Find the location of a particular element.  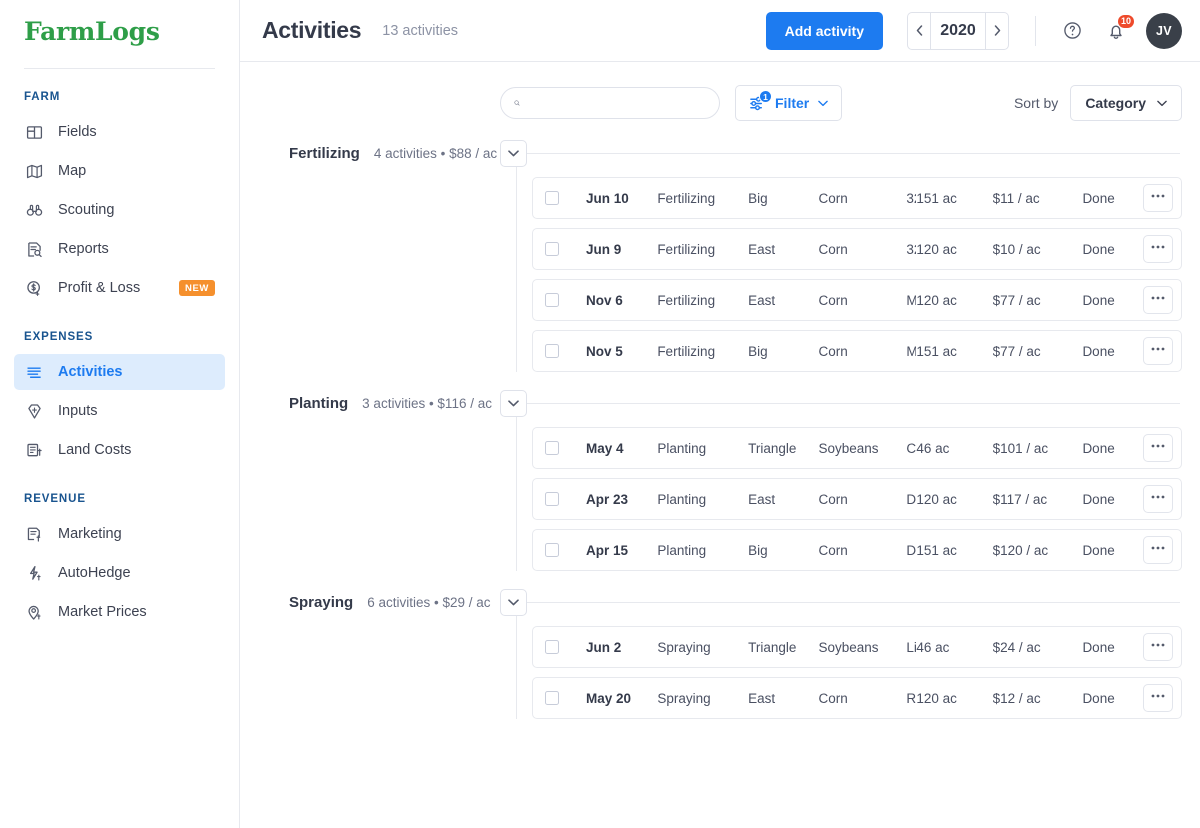

sidebar-item-market-prices: Market Prices is located at coordinates (119, 612).